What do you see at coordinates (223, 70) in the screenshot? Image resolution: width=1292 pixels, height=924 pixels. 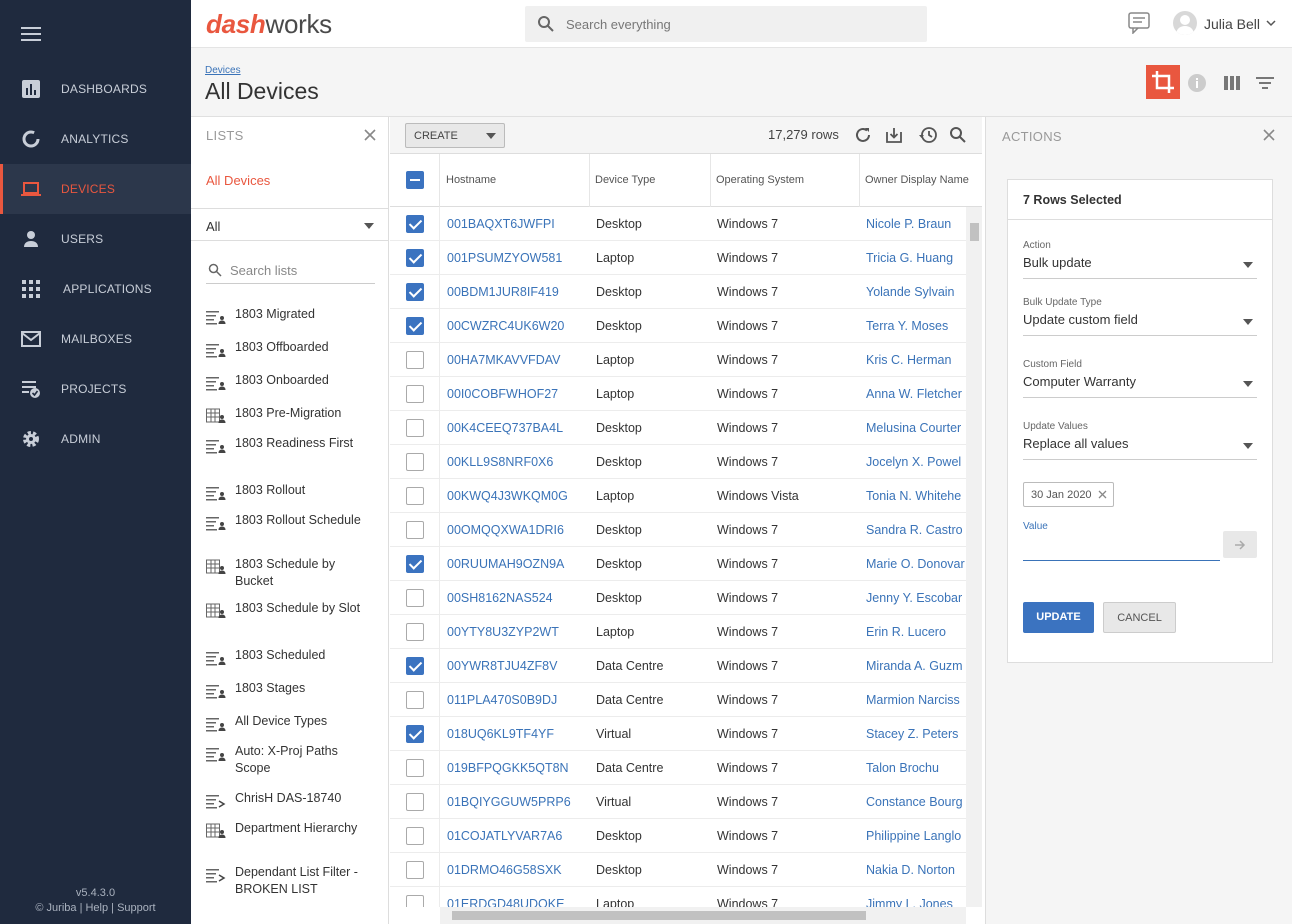 I see `breadcrumb: Devices` at bounding box center [223, 70].